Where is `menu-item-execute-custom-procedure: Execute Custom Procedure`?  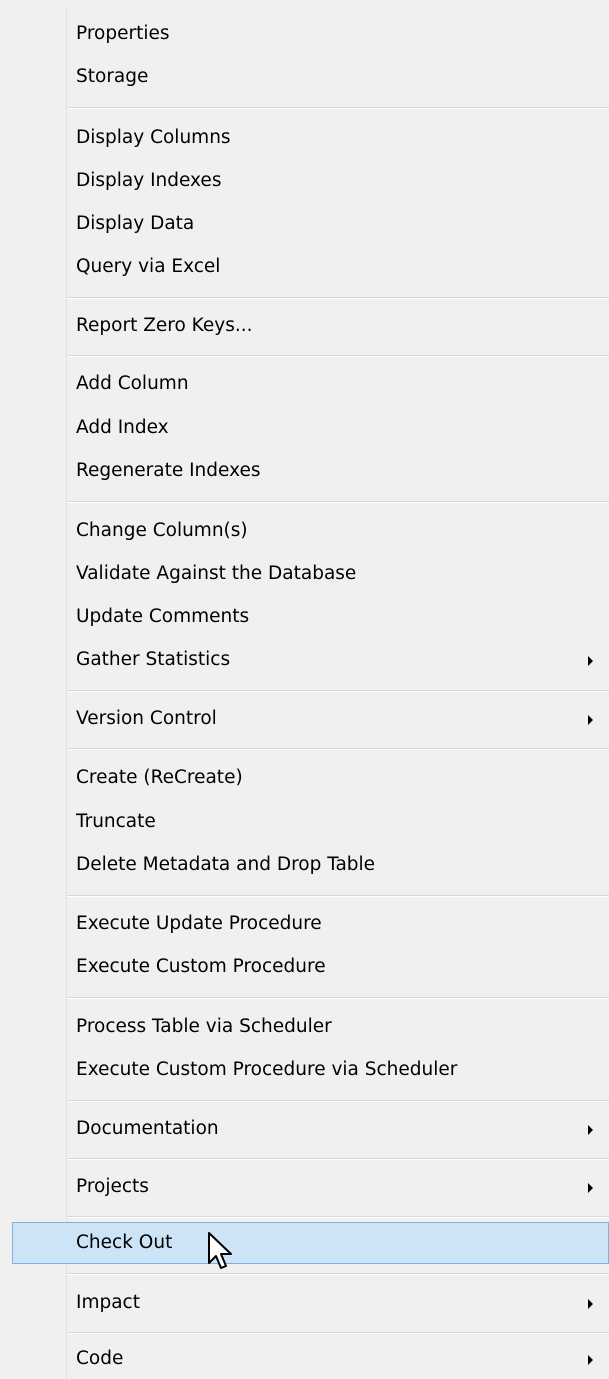
menu-item-execute-custom-procedure: Execute Custom Procedure is located at coordinates (304, 967).